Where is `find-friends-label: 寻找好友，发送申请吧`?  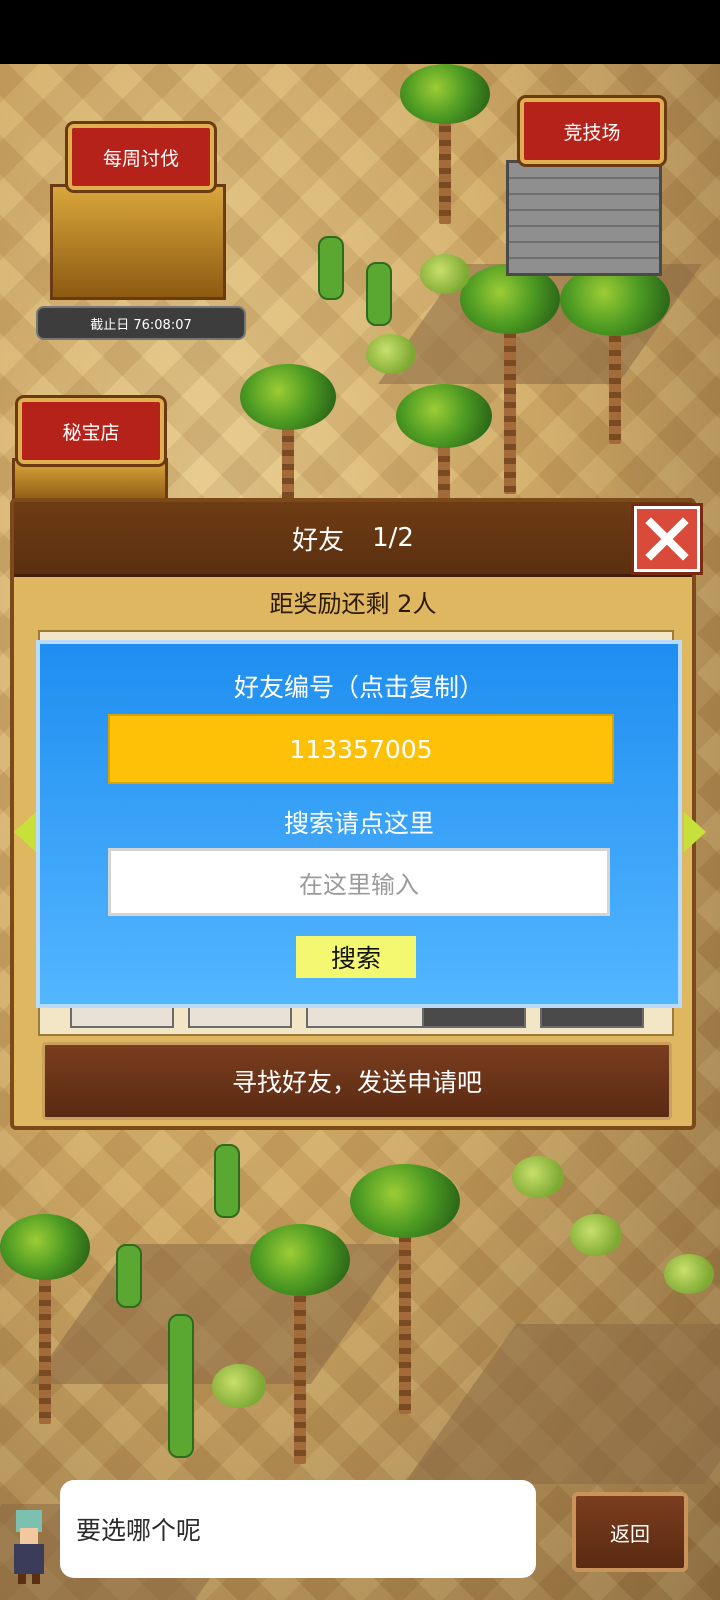
find-friends-label: 寻找好友，发送申请吧 is located at coordinates (356, 1082).